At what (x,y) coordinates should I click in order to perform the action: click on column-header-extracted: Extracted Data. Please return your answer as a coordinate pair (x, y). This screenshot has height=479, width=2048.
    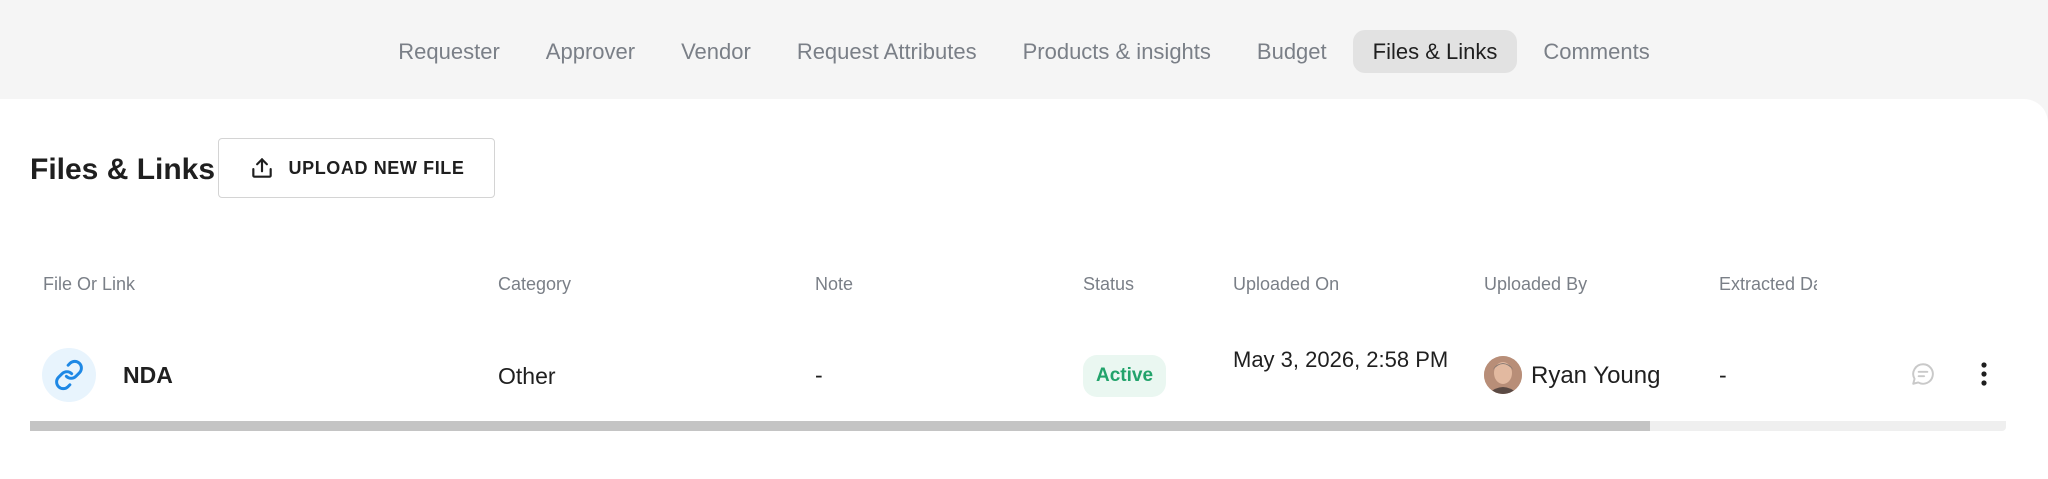
    Looking at the image, I should click on (1768, 284).